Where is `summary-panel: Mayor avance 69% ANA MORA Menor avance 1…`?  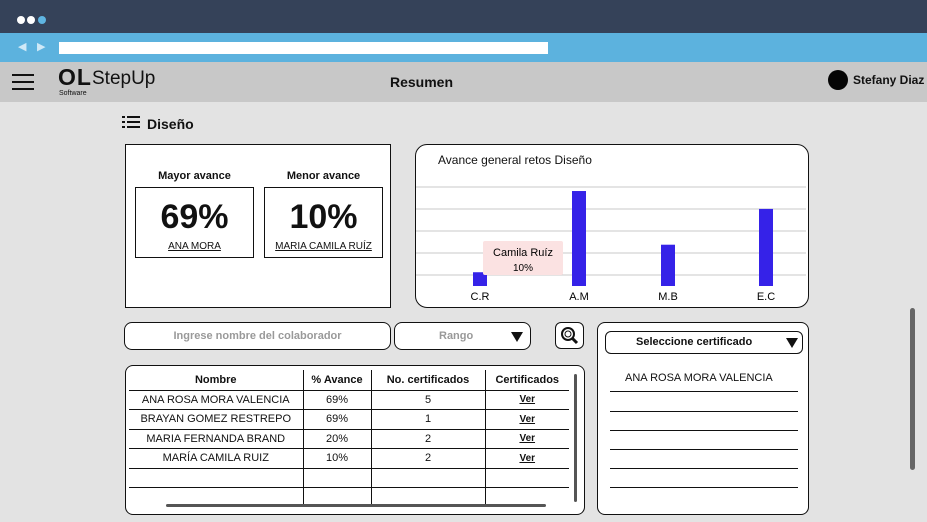
summary-panel: Mayor avance 69% ANA MORA Menor avance 1… is located at coordinates (258, 226).